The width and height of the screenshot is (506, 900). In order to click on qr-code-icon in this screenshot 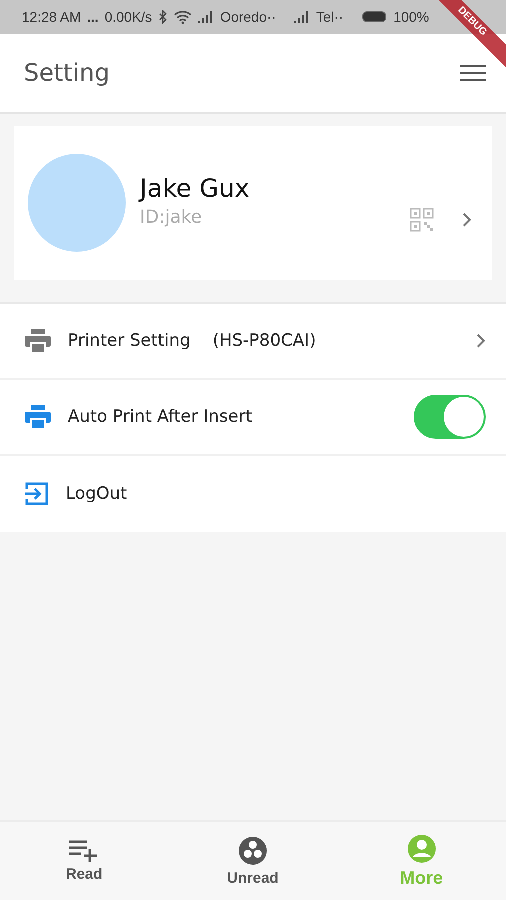, I will do `click(422, 220)`.